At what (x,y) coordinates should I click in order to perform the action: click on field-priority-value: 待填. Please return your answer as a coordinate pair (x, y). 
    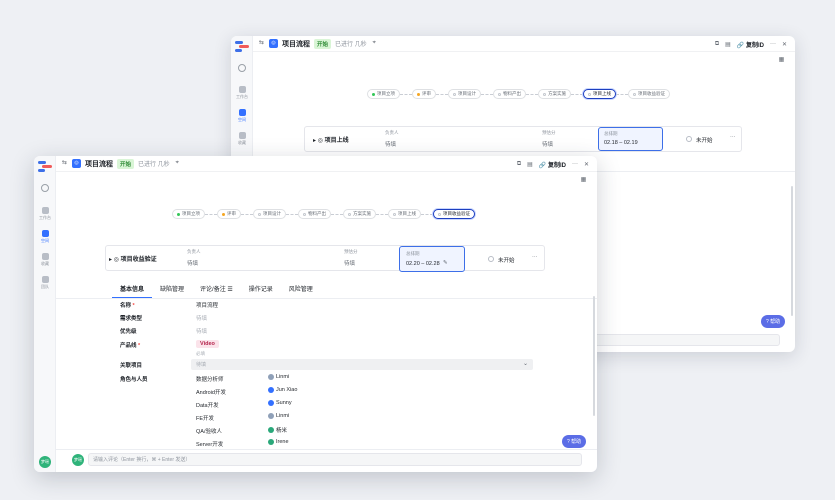
    Looking at the image, I should click on (201, 331).